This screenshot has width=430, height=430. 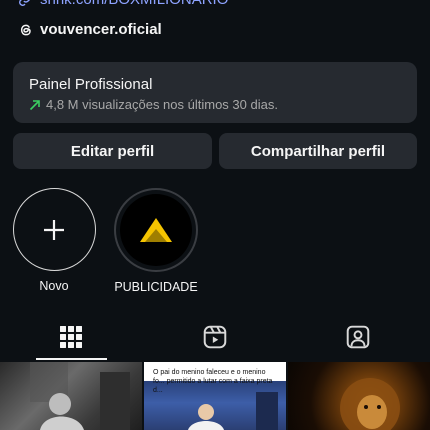 I want to click on dashboard-stats: 4,8 M visualizações nos últimos 30 dias., so click(x=223, y=104).